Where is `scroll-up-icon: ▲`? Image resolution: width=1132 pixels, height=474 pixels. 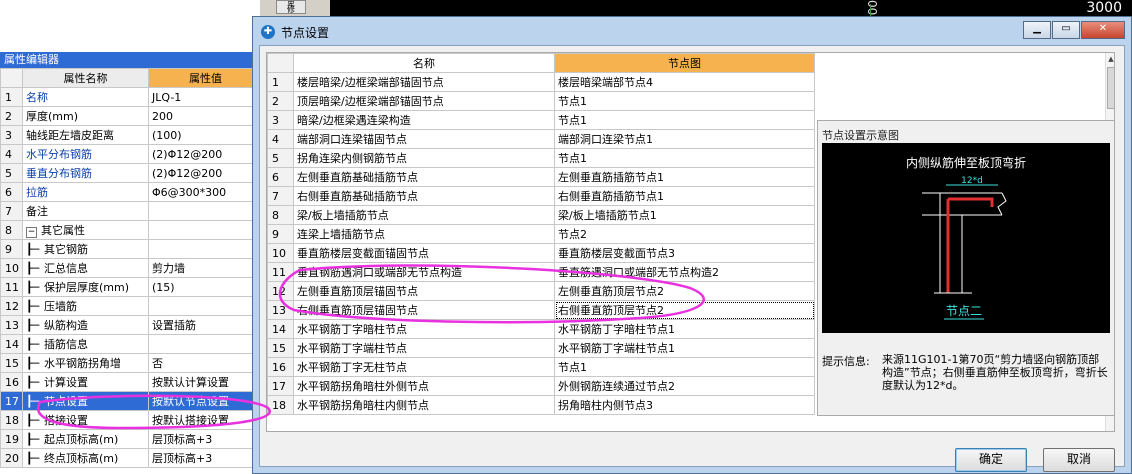
scroll-up-icon: ▲ is located at coordinates (1110, 59).